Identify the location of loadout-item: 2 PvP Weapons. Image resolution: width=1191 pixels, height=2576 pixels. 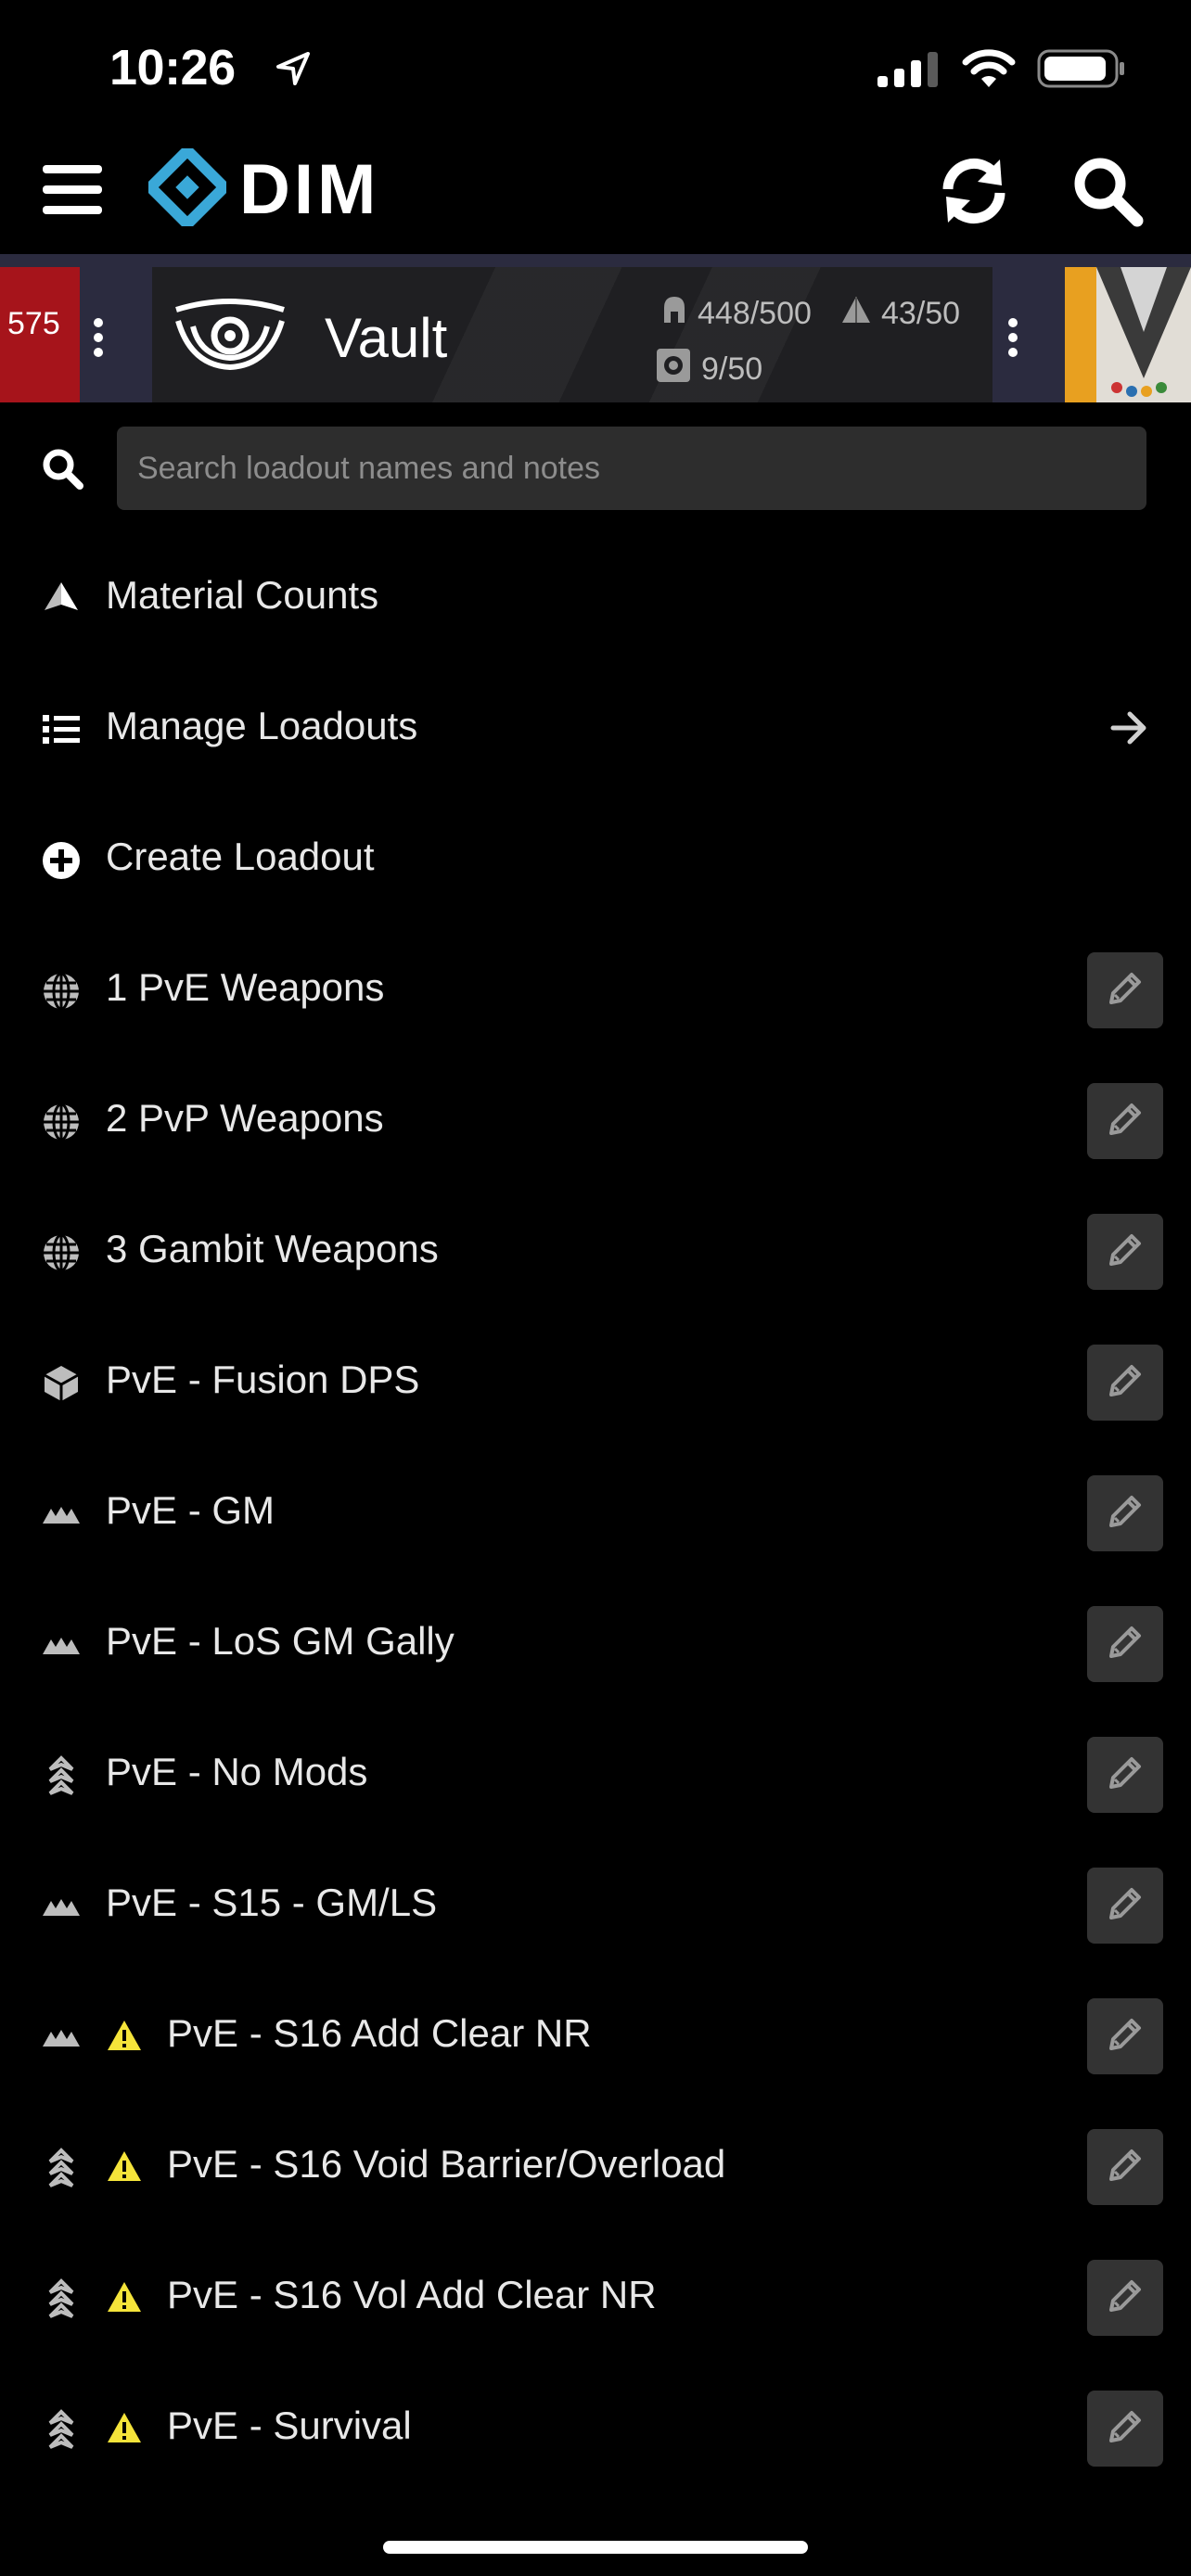
(595, 1120).